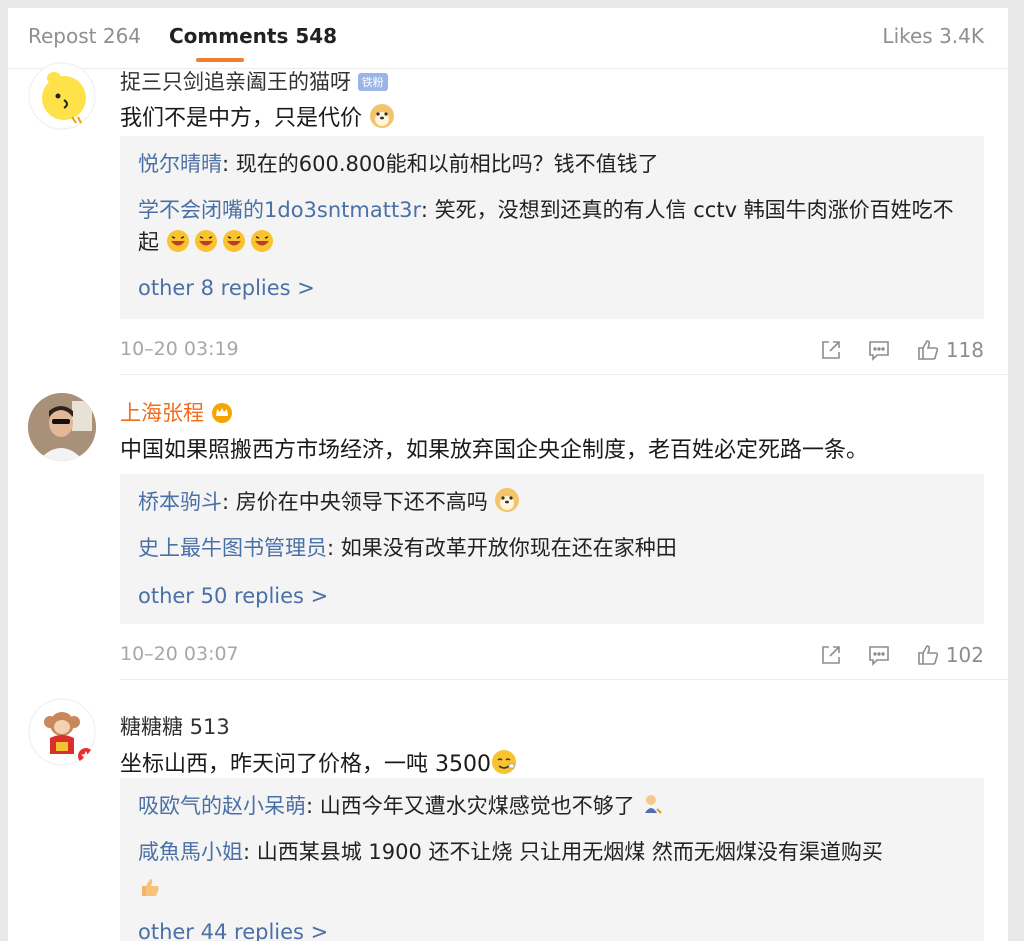 The image size is (1024, 941). What do you see at coordinates (190, 852) in the screenshot?
I see `reply-username: 咸魚馬小姐` at bounding box center [190, 852].